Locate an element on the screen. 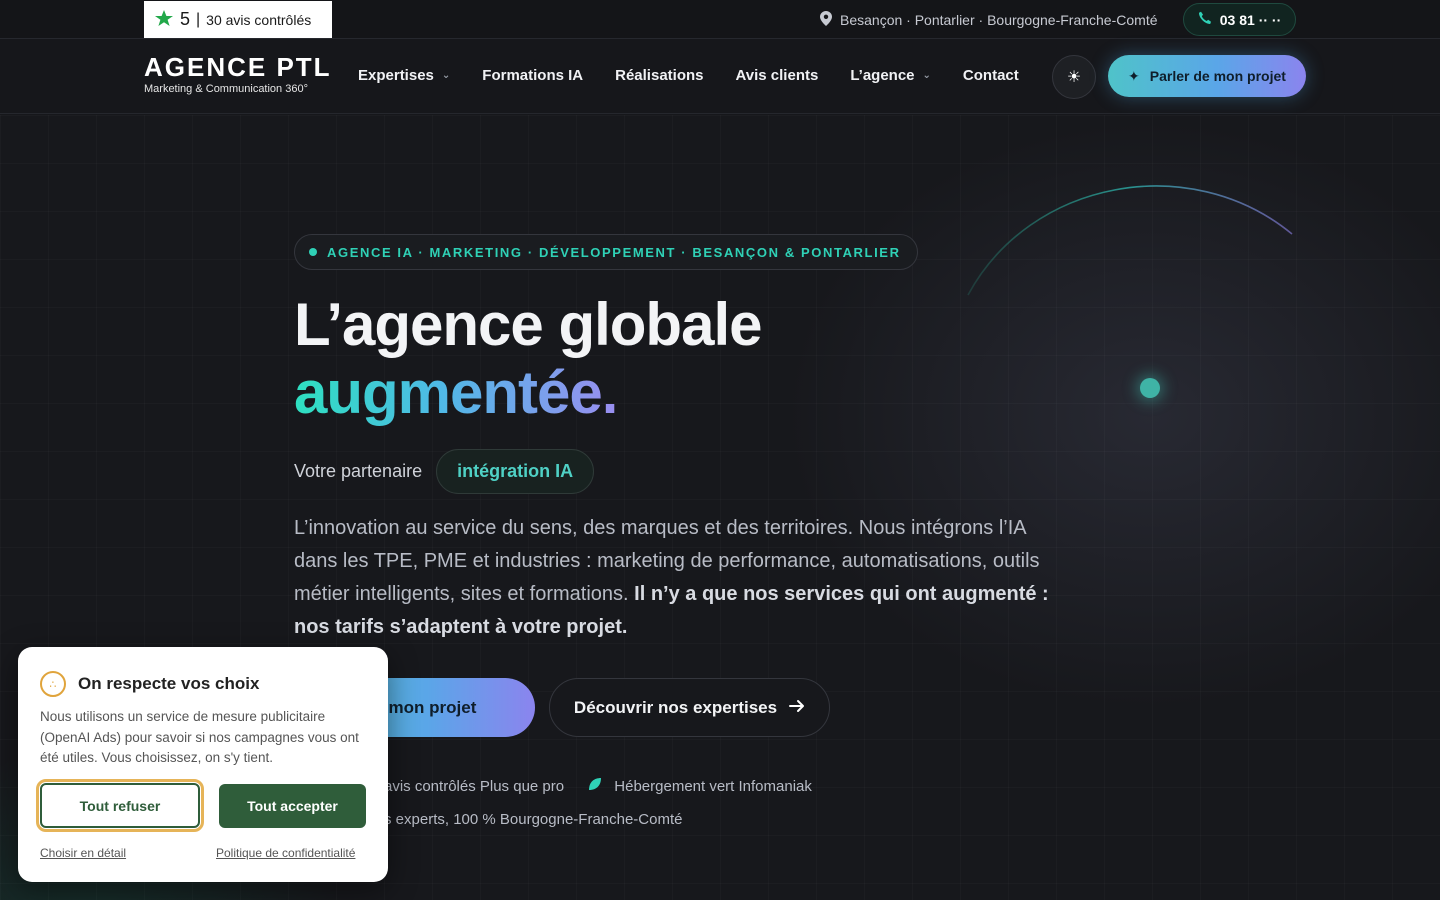  star-icon is located at coordinates (164, 19).